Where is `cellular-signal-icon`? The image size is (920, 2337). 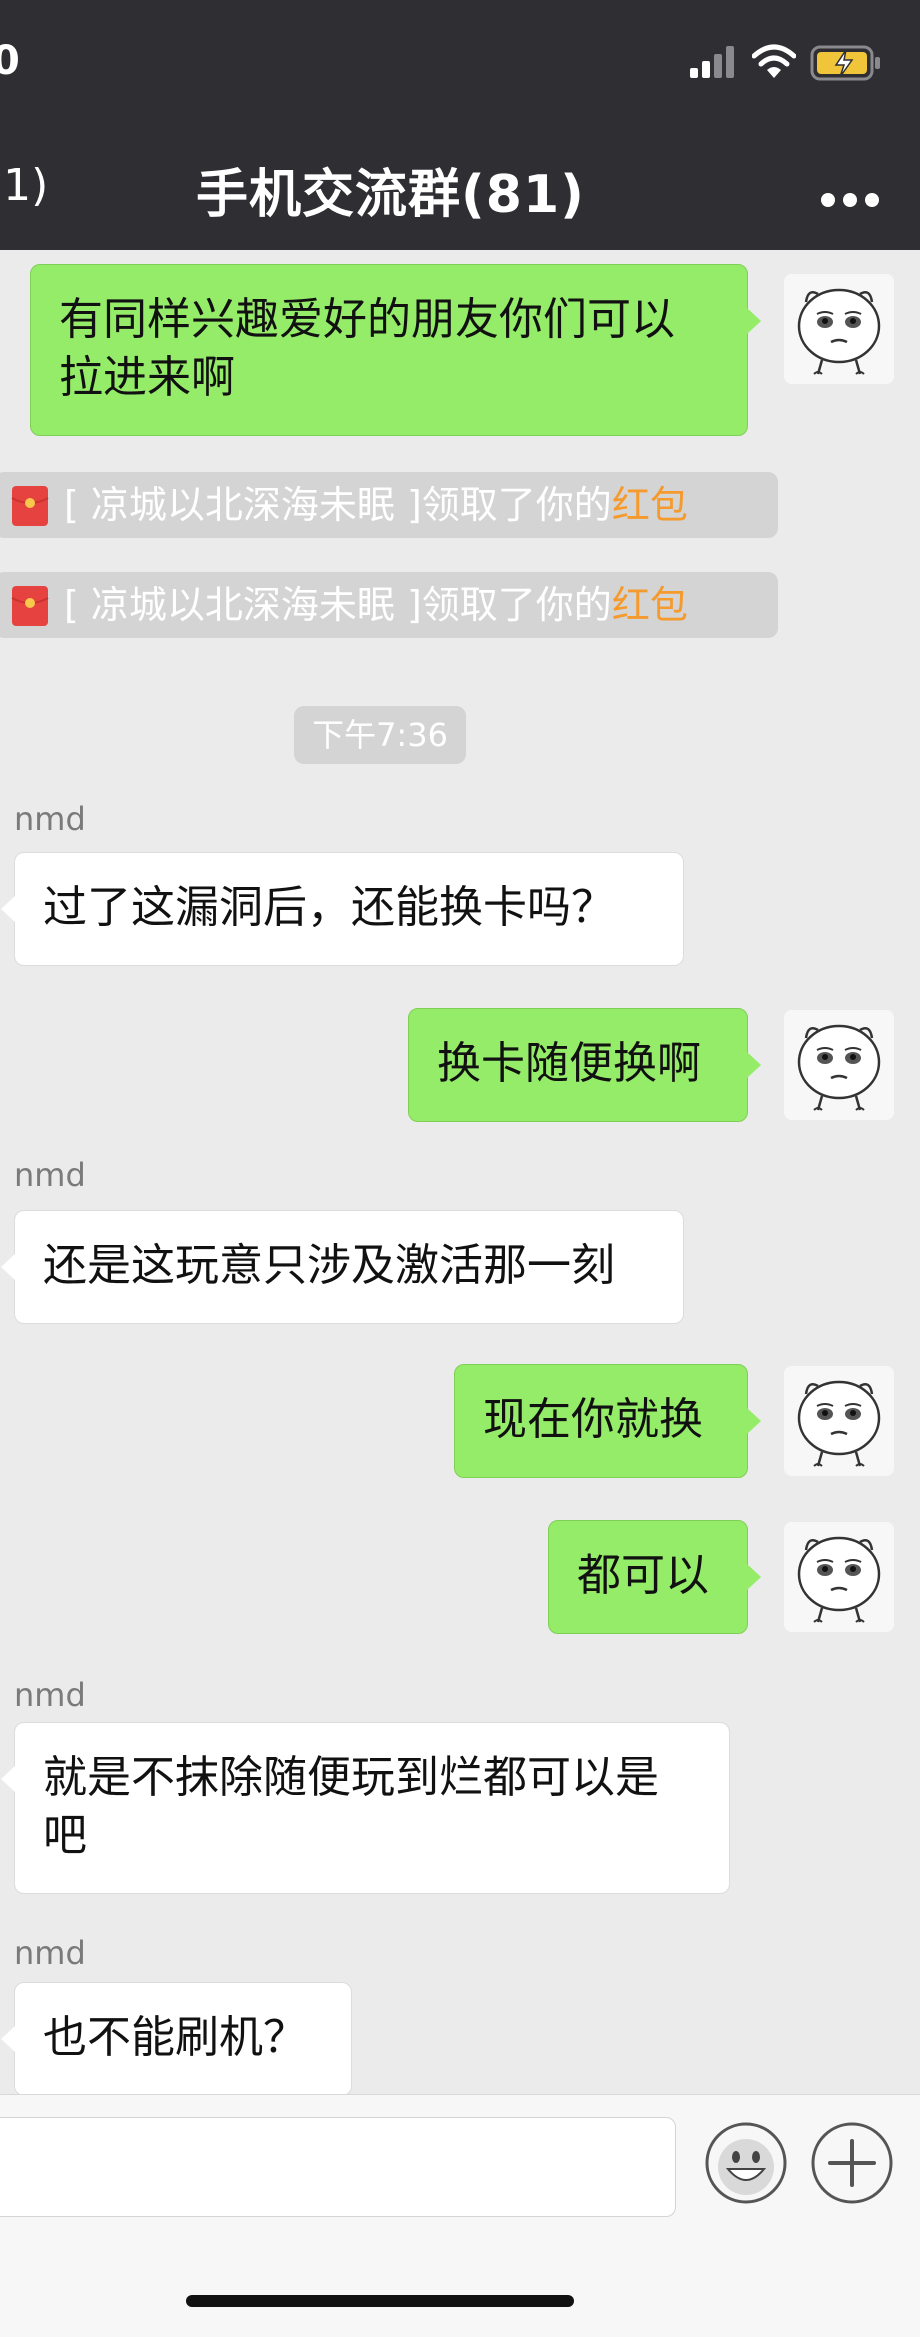
cellular-signal-icon is located at coordinates (712, 62).